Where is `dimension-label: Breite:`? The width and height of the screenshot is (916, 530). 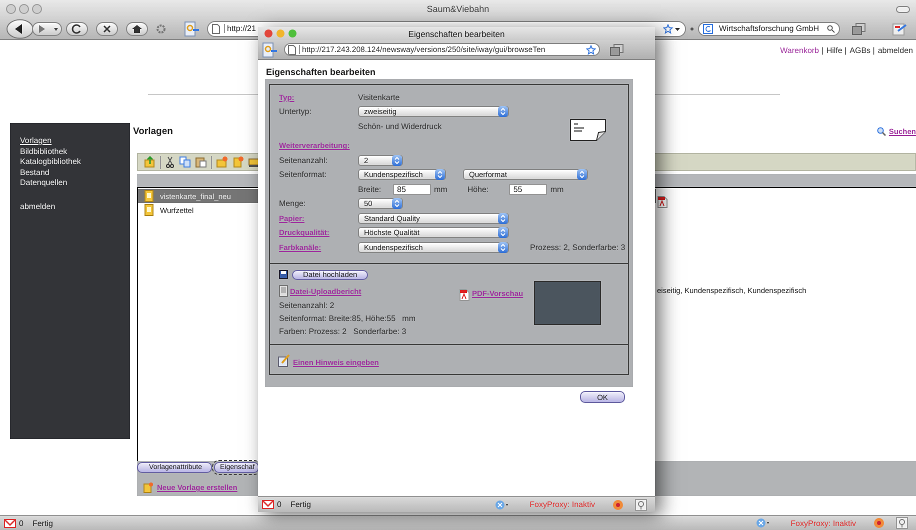
dimension-label: Breite: is located at coordinates (370, 189).